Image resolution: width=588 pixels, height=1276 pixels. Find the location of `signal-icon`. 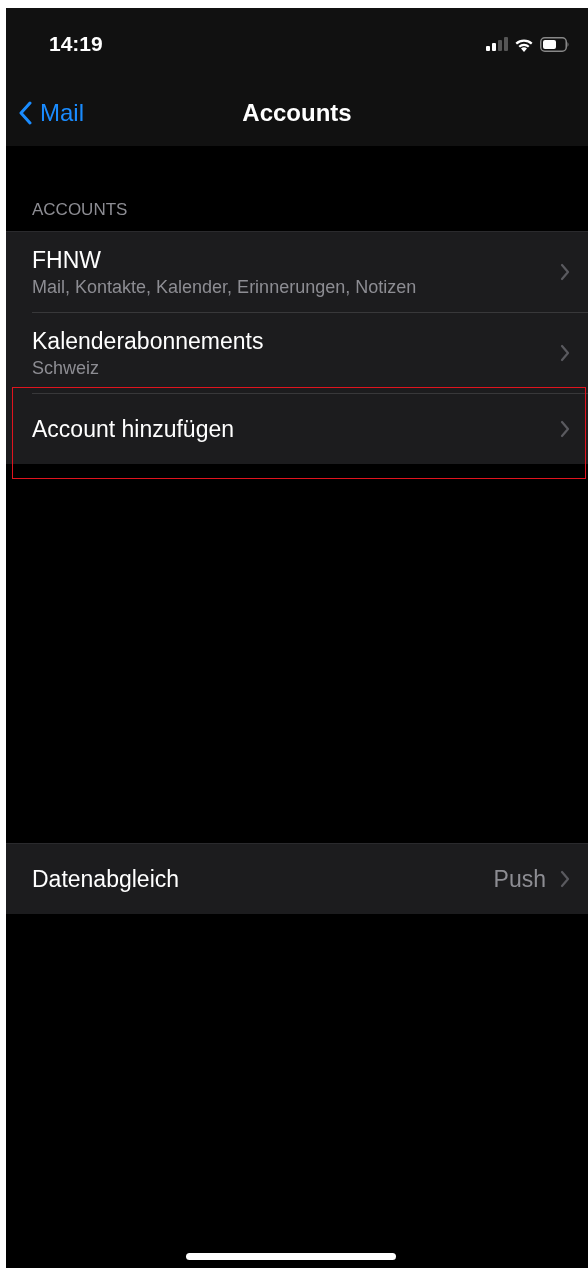

signal-icon is located at coordinates (497, 44).